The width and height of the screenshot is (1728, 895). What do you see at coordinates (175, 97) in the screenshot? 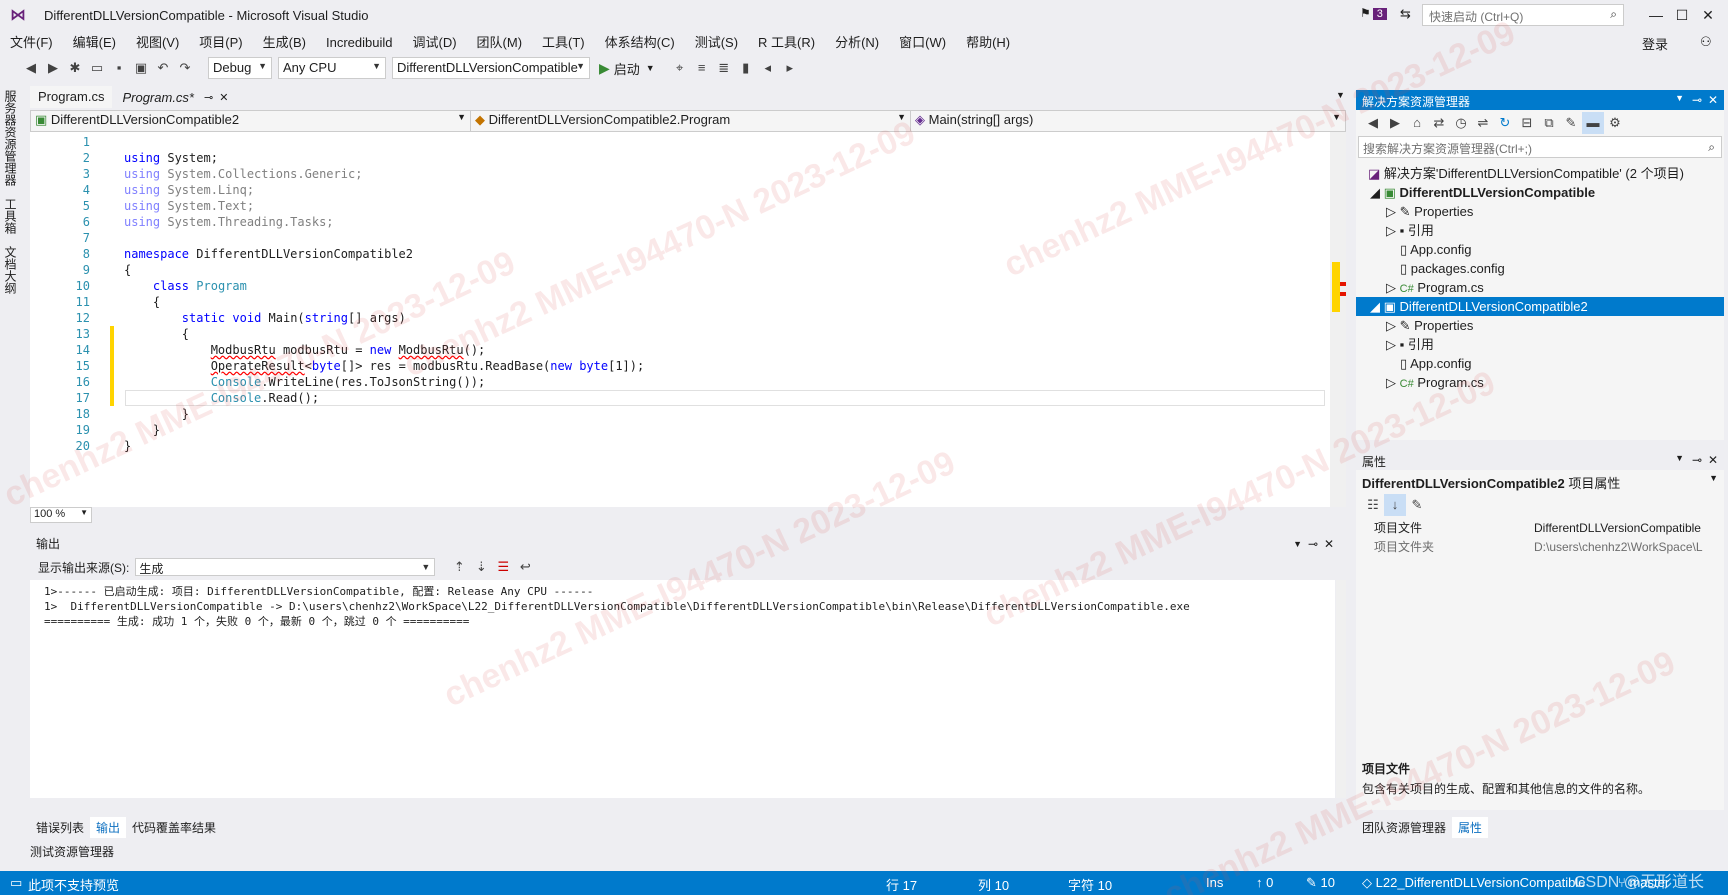
I see `tab-program-cs-modified: Program.cs* ⊸ ✕` at bounding box center [175, 97].